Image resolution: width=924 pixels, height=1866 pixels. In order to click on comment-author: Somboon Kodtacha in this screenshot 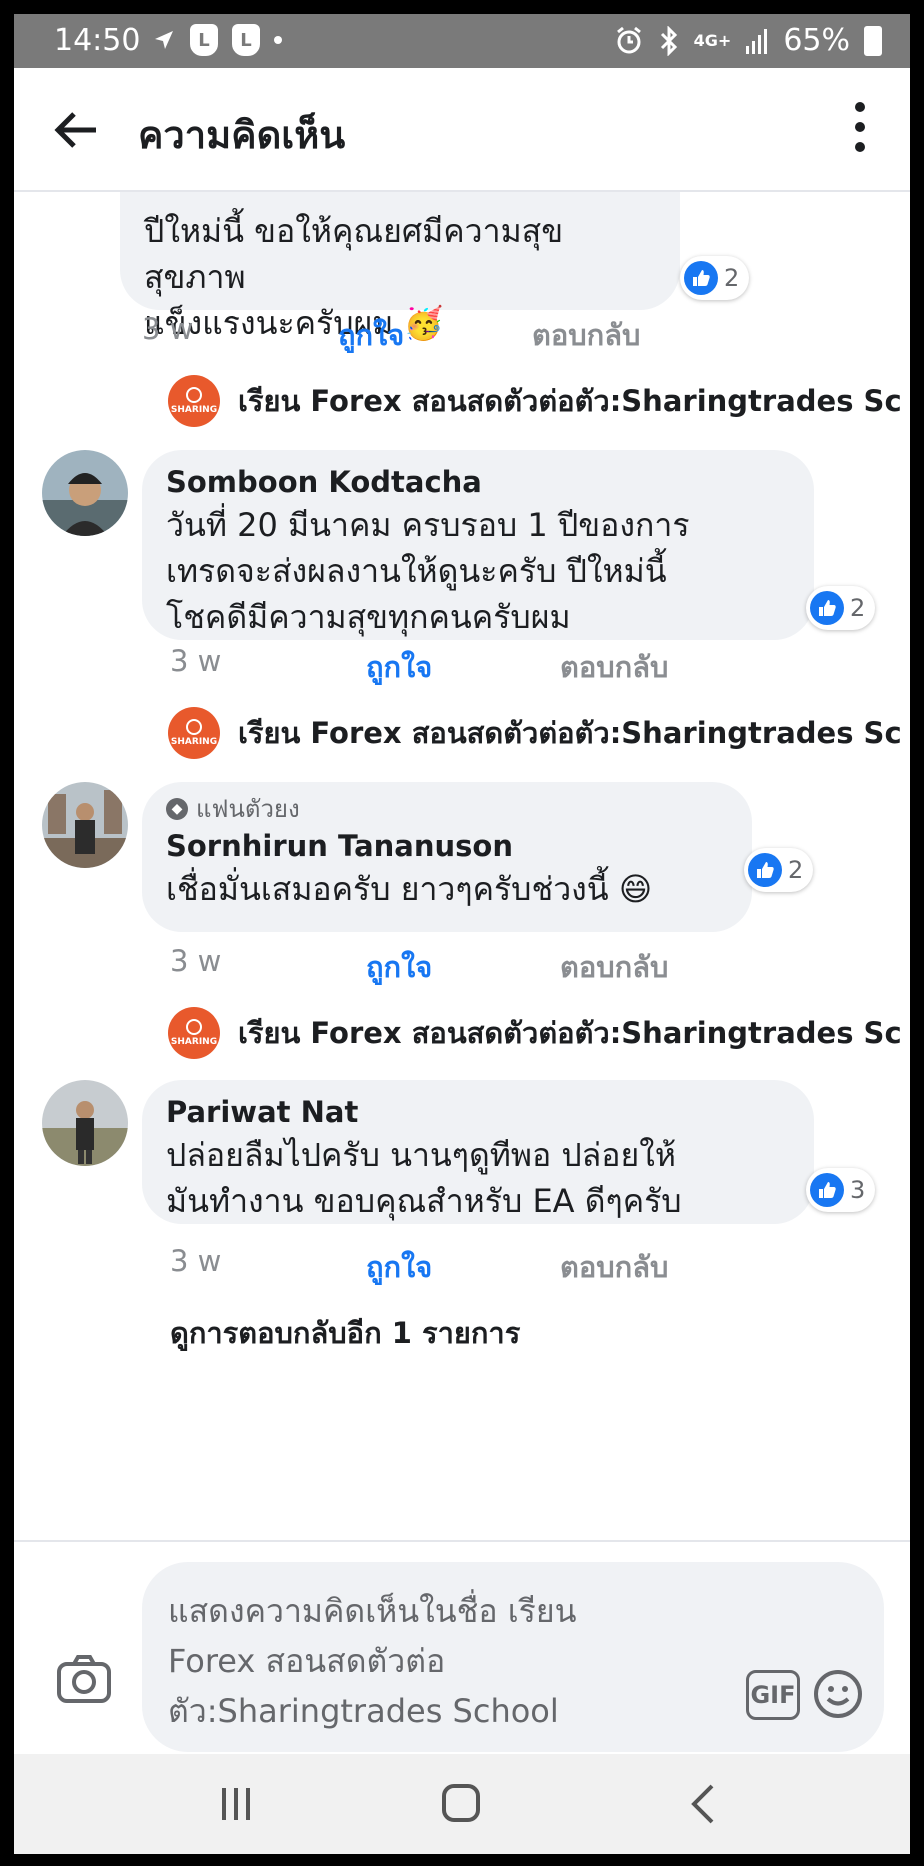, I will do `click(478, 482)`.